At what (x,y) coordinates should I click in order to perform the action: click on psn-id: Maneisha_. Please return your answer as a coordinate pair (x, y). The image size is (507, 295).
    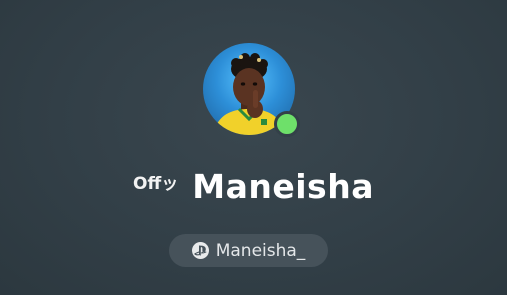
    Looking at the image, I should click on (260, 250).